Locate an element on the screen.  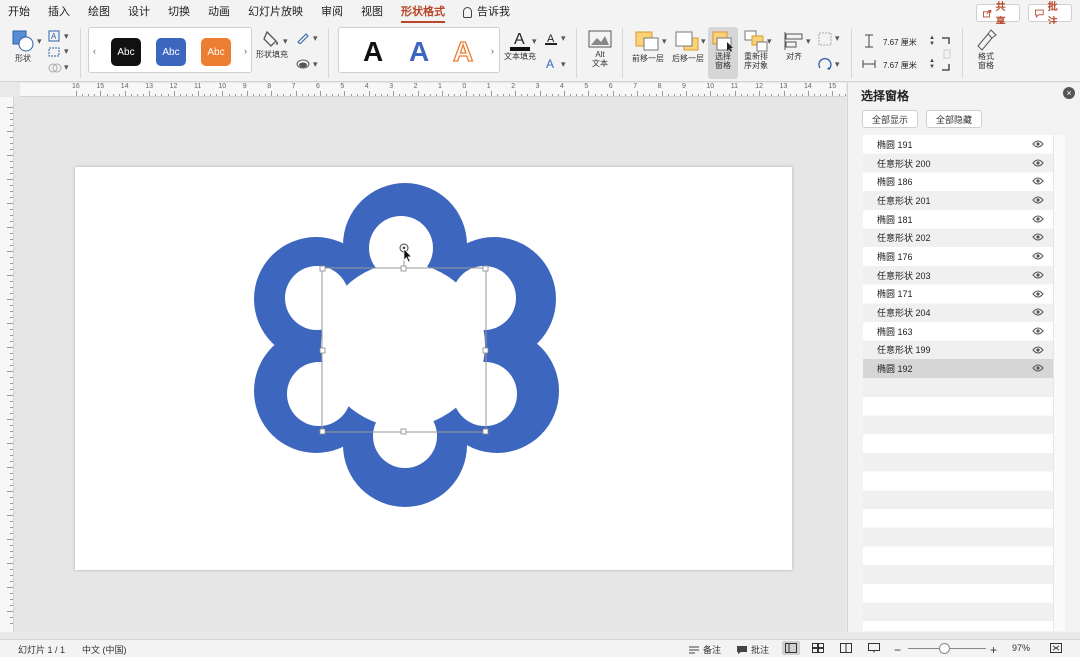
language-indicator: 中文 (中国) is located at coordinates (104, 649).